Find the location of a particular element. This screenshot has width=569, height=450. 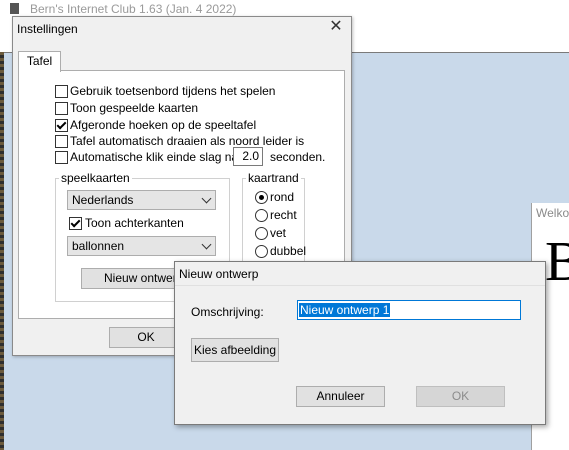

radio-label-rond: rond is located at coordinates (282, 197).